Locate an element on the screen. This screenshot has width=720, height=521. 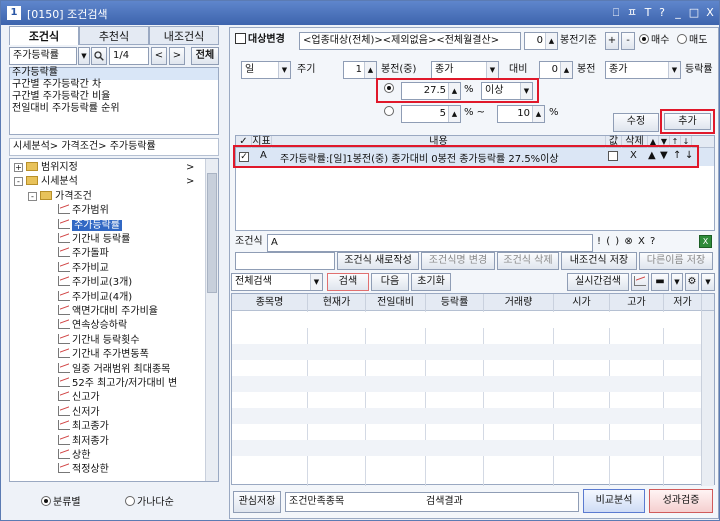
buy-option: 매수 is located at coordinates (654, 41).